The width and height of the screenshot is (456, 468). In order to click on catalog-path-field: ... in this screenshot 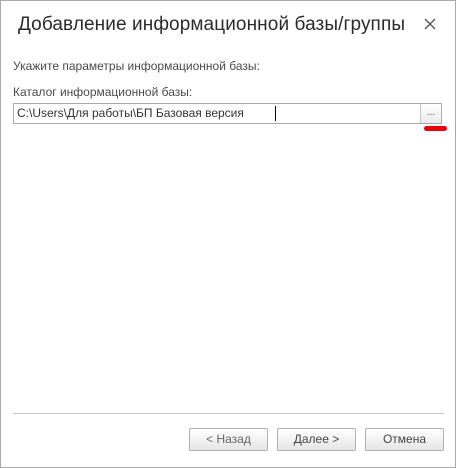, I will do `click(227, 113)`.